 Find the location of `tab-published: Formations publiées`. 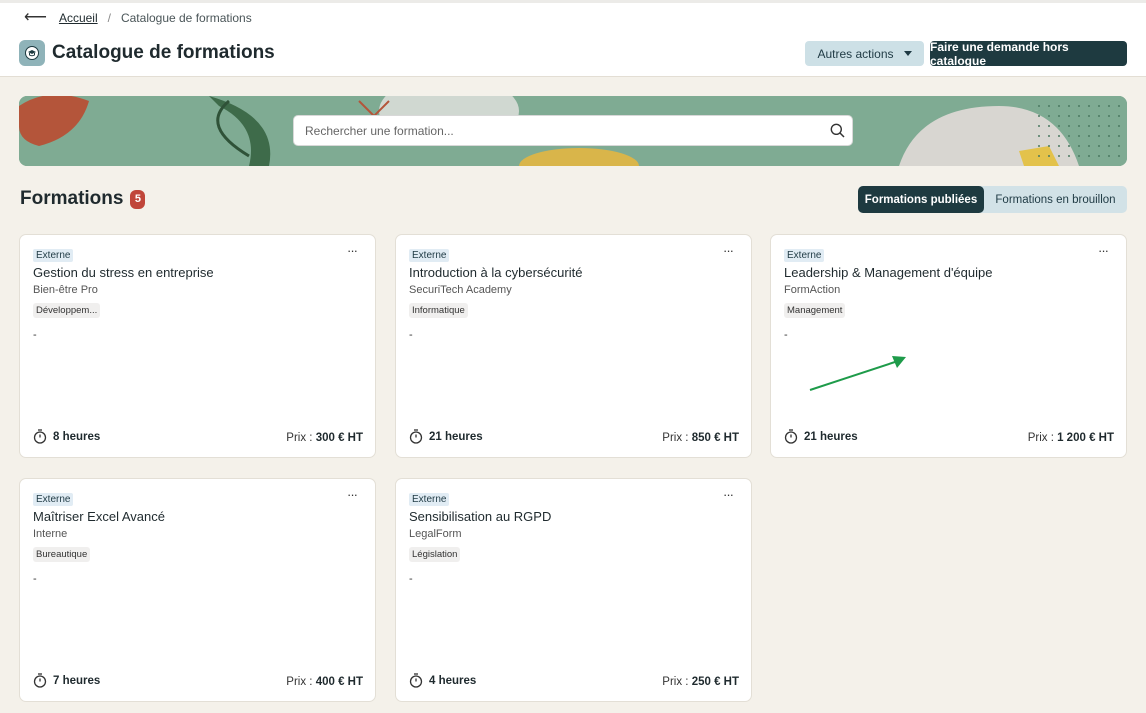

tab-published: Formations publiées is located at coordinates (921, 199).